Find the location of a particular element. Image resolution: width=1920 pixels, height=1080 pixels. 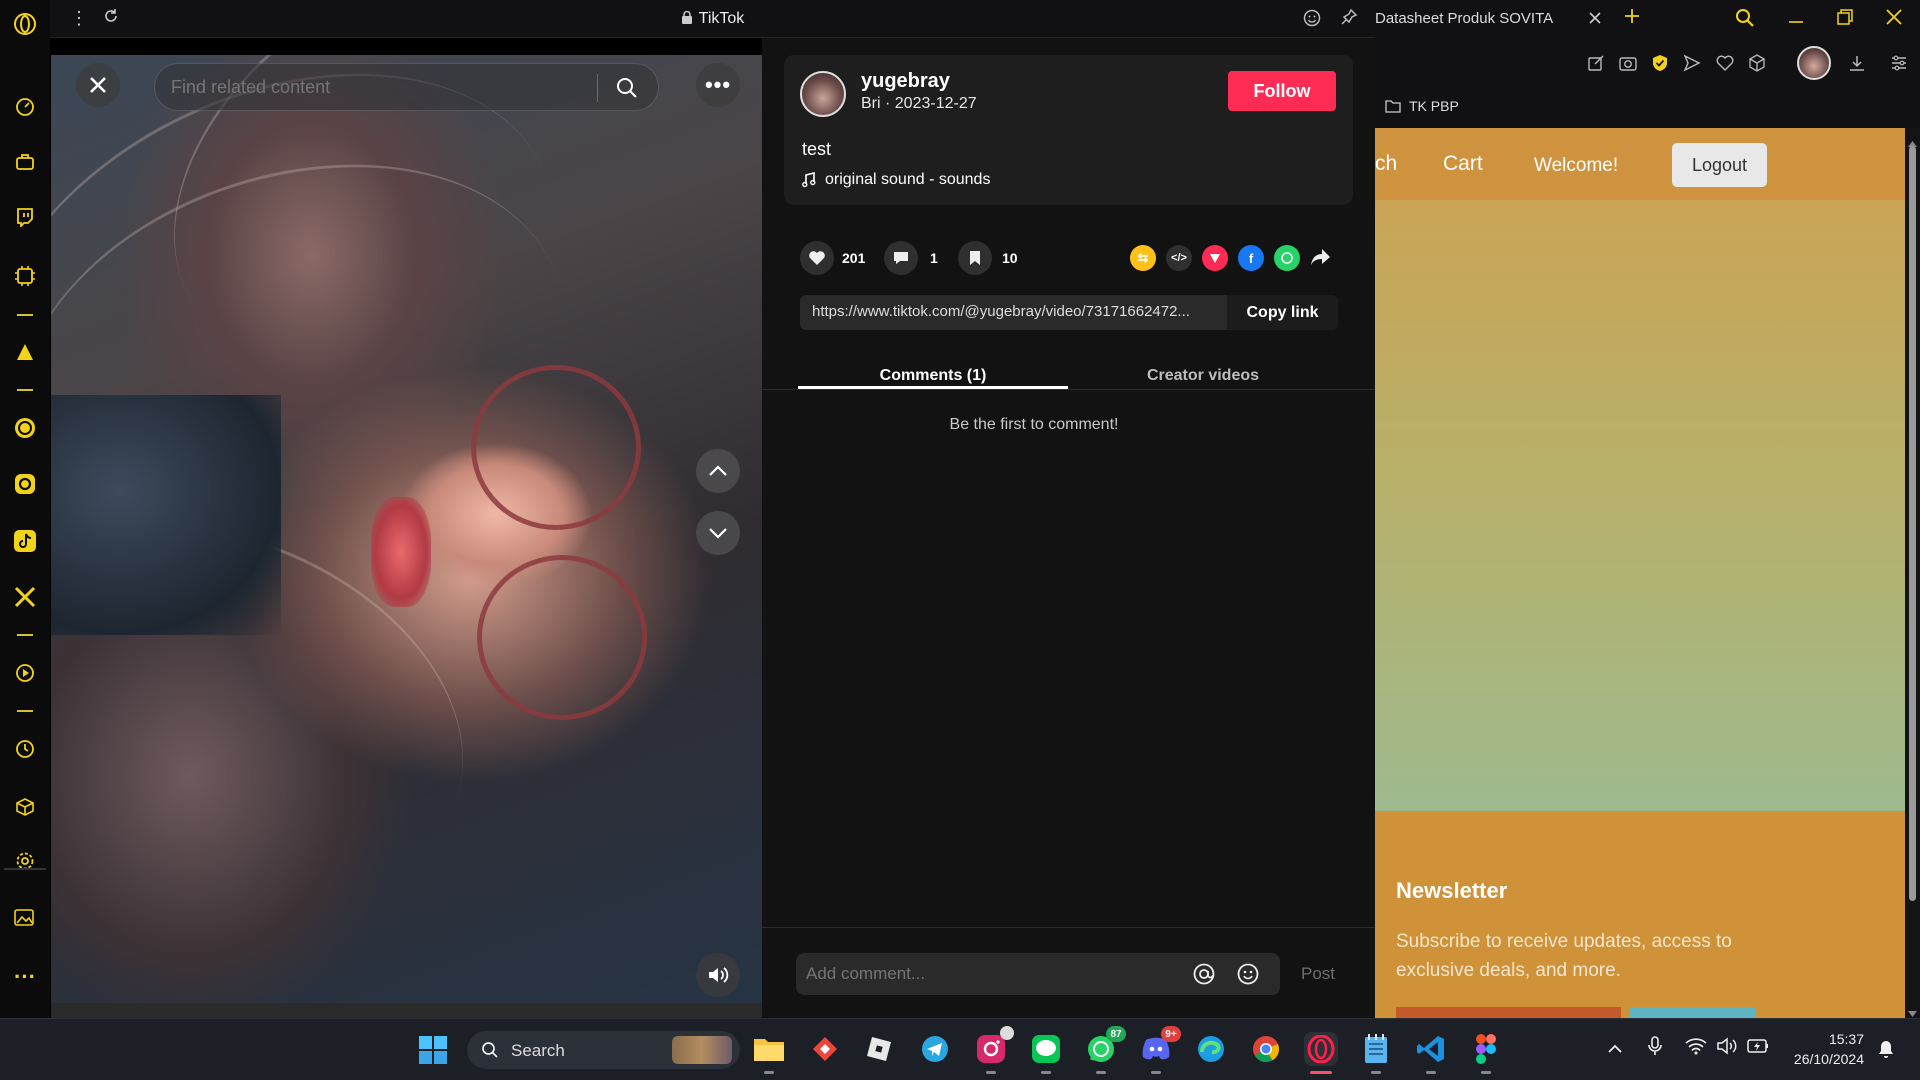

emoji-picker-icon is located at coordinates (1248, 976).